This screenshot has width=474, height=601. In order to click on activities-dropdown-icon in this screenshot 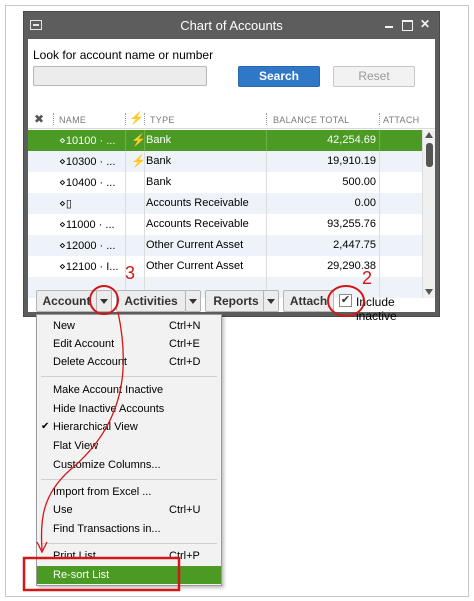, I will do `click(193, 301)`.